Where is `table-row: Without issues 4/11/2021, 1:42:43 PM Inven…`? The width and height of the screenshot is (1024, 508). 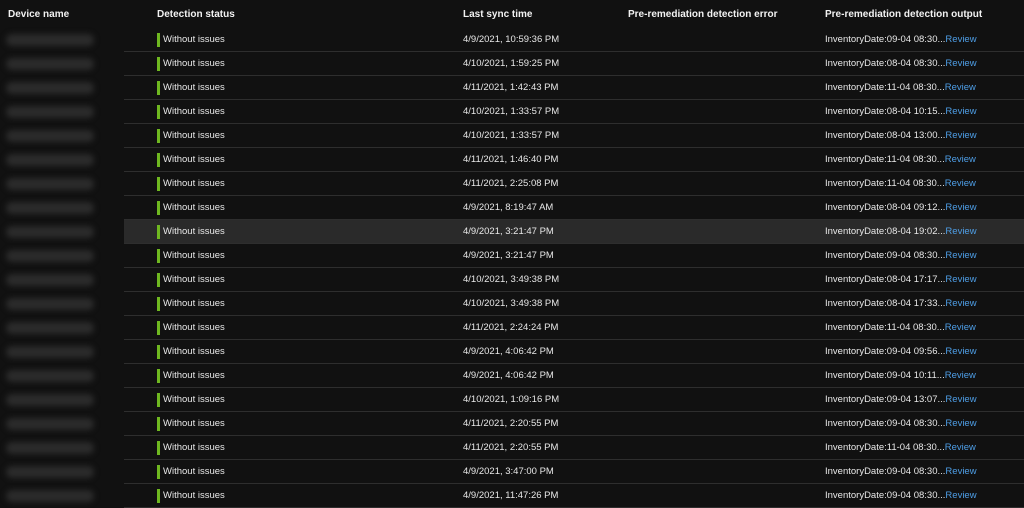 table-row: Without issues 4/11/2021, 1:42:43 PM Inven… is located at coordinates (512, 88).